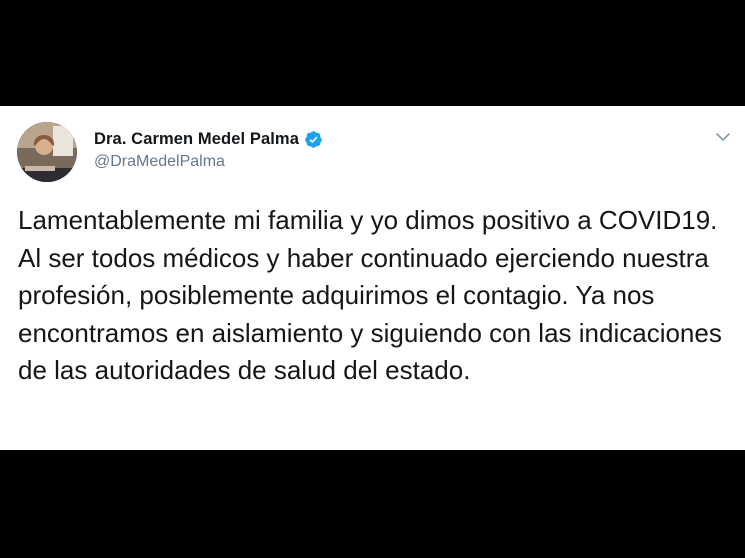 This screenshot has height=558, width=745. I want to click on avatar, so click(47, 152).